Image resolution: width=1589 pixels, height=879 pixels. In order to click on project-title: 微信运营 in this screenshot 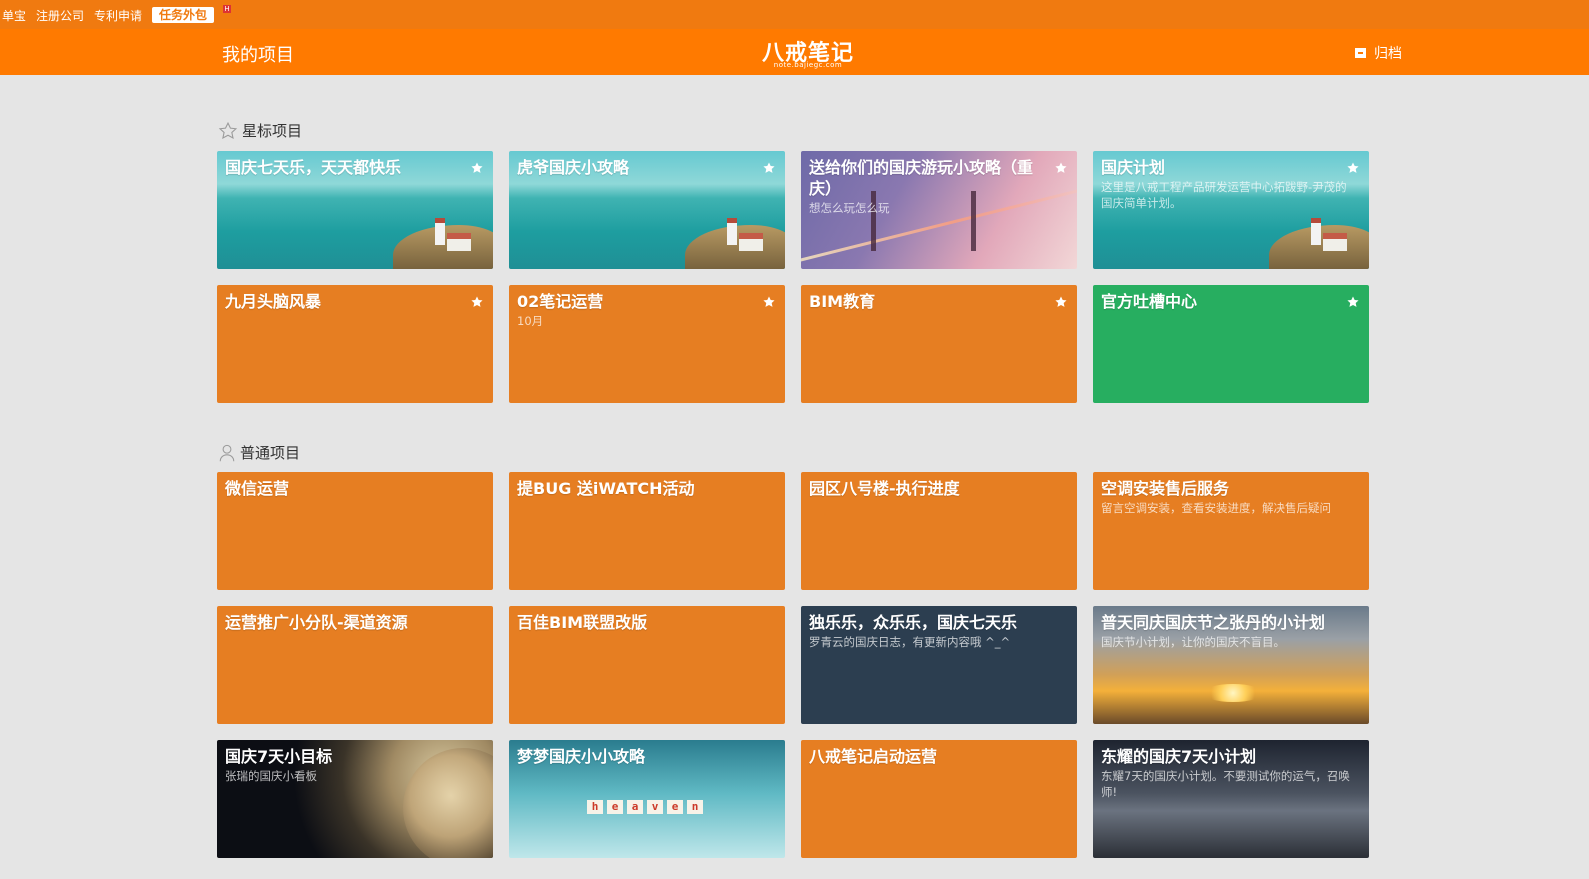, I will do `click(257, 488)`.